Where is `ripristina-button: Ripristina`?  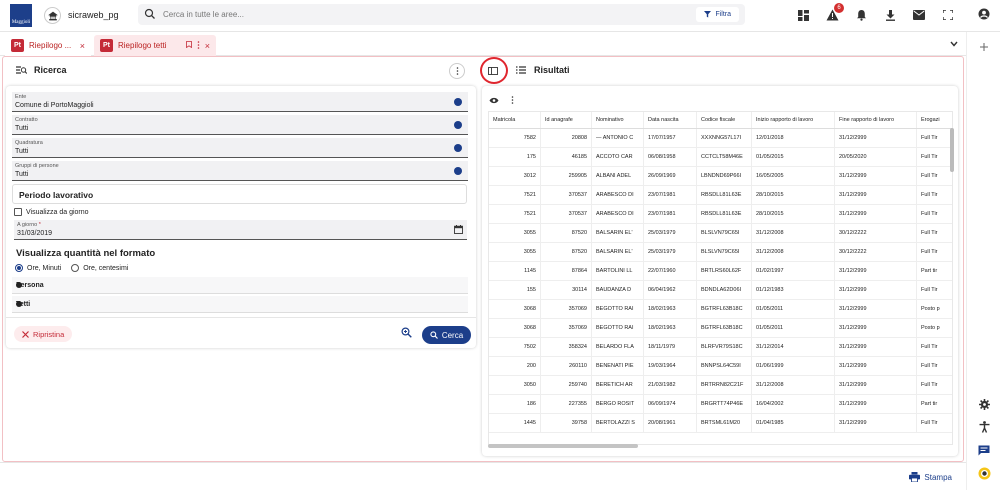
ripristina-button: Ripristina is located at coordinates (43, 334).